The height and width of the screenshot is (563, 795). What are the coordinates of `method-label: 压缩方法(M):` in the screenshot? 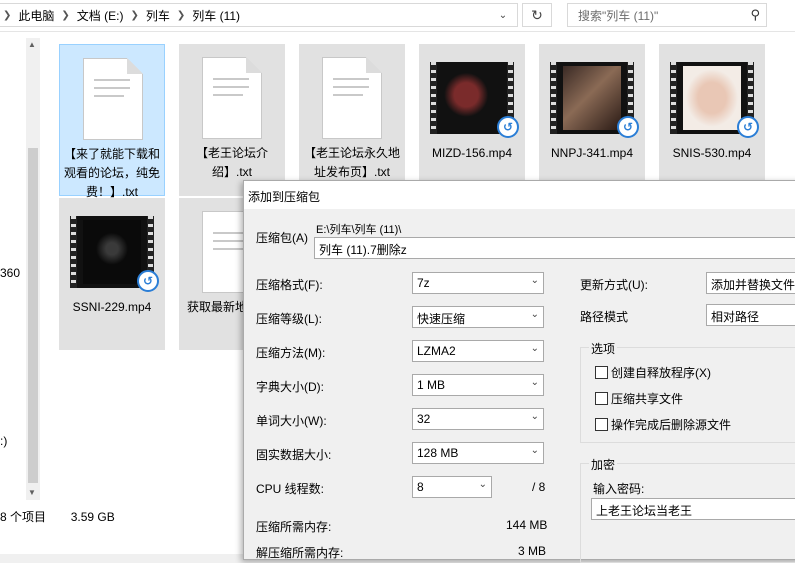 It's located at (291, 353).